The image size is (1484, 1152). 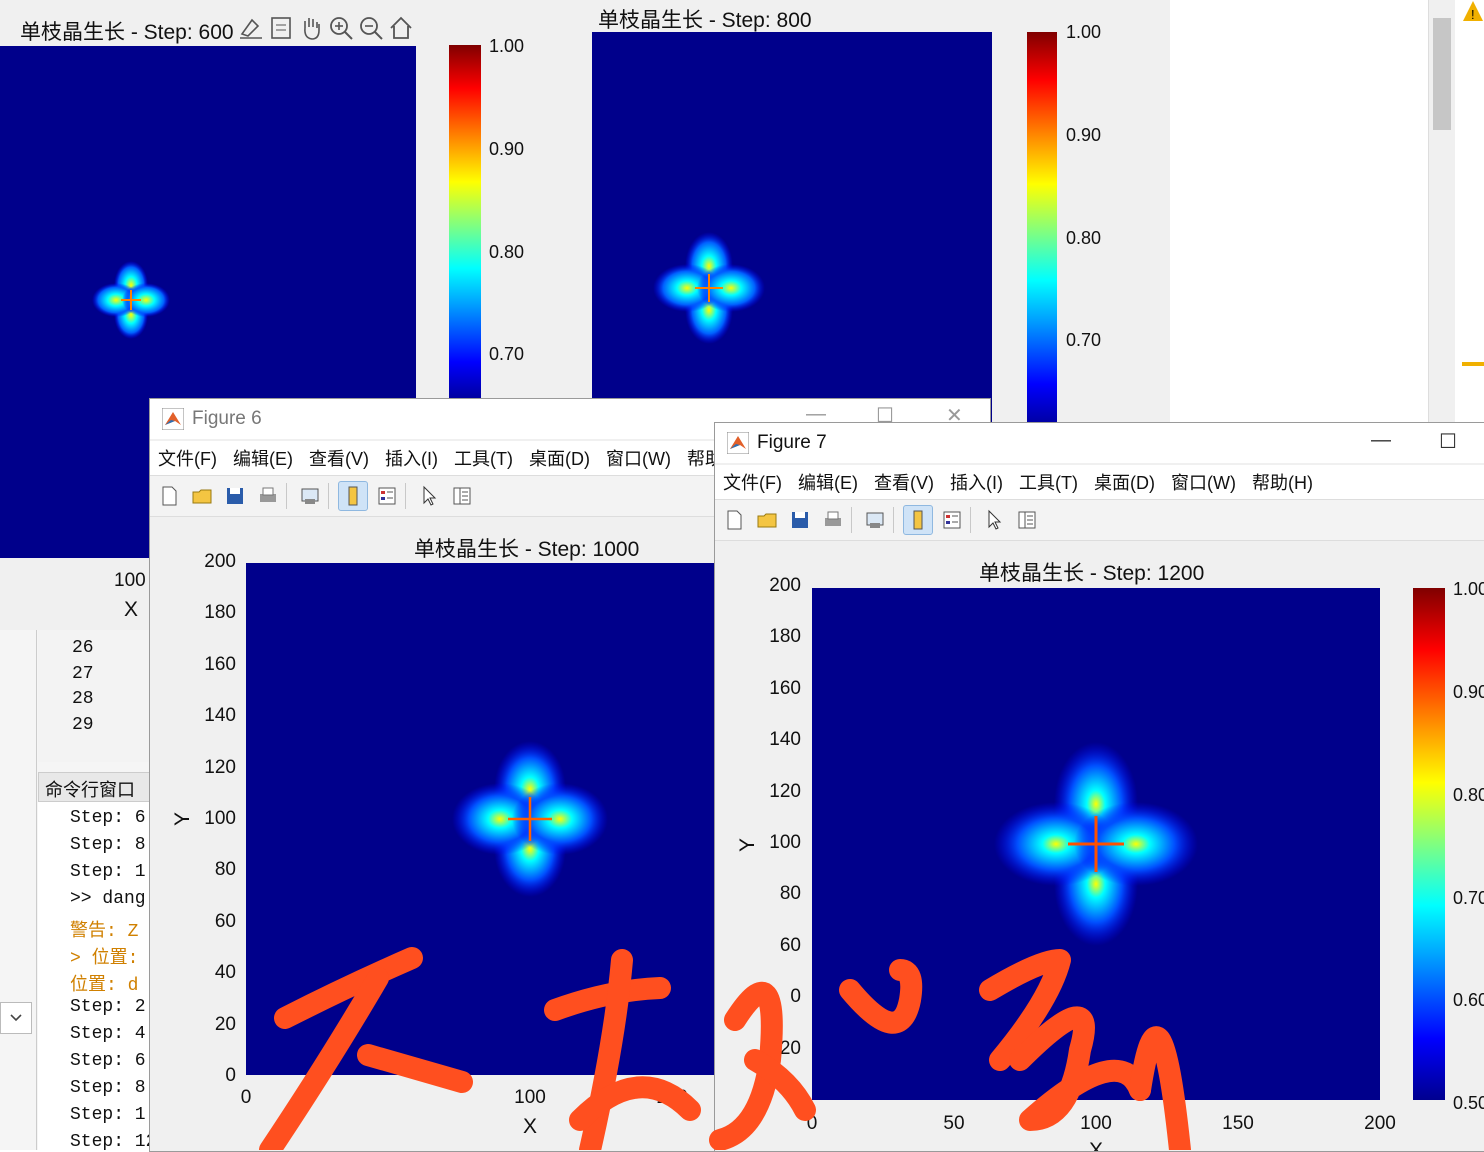 I want to click on new-file-icon, so click(x=169, y=496).